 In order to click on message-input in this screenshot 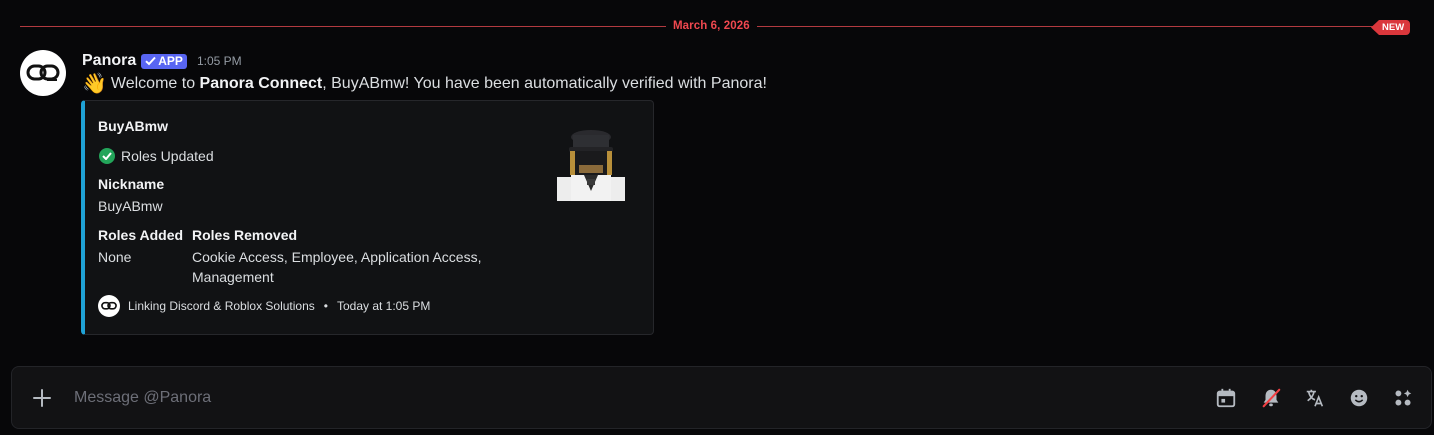, I will do `click(624, 398)`.